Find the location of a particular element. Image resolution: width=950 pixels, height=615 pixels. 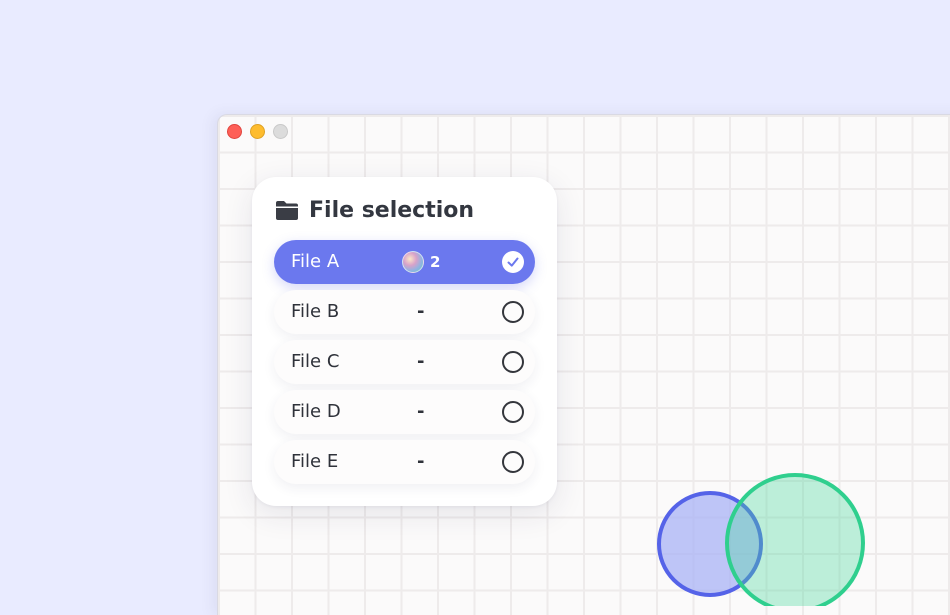

file-meta: 2 is located at coordinates (421, 262).